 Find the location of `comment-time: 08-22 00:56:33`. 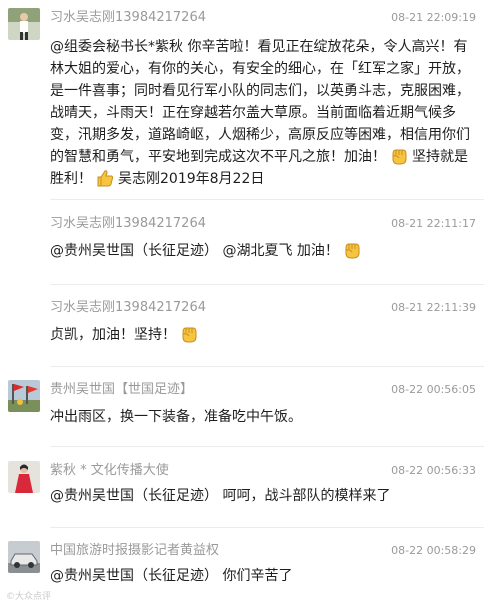

comment-time: 08-22 00:56:33 is located at coordinates (433, 470).